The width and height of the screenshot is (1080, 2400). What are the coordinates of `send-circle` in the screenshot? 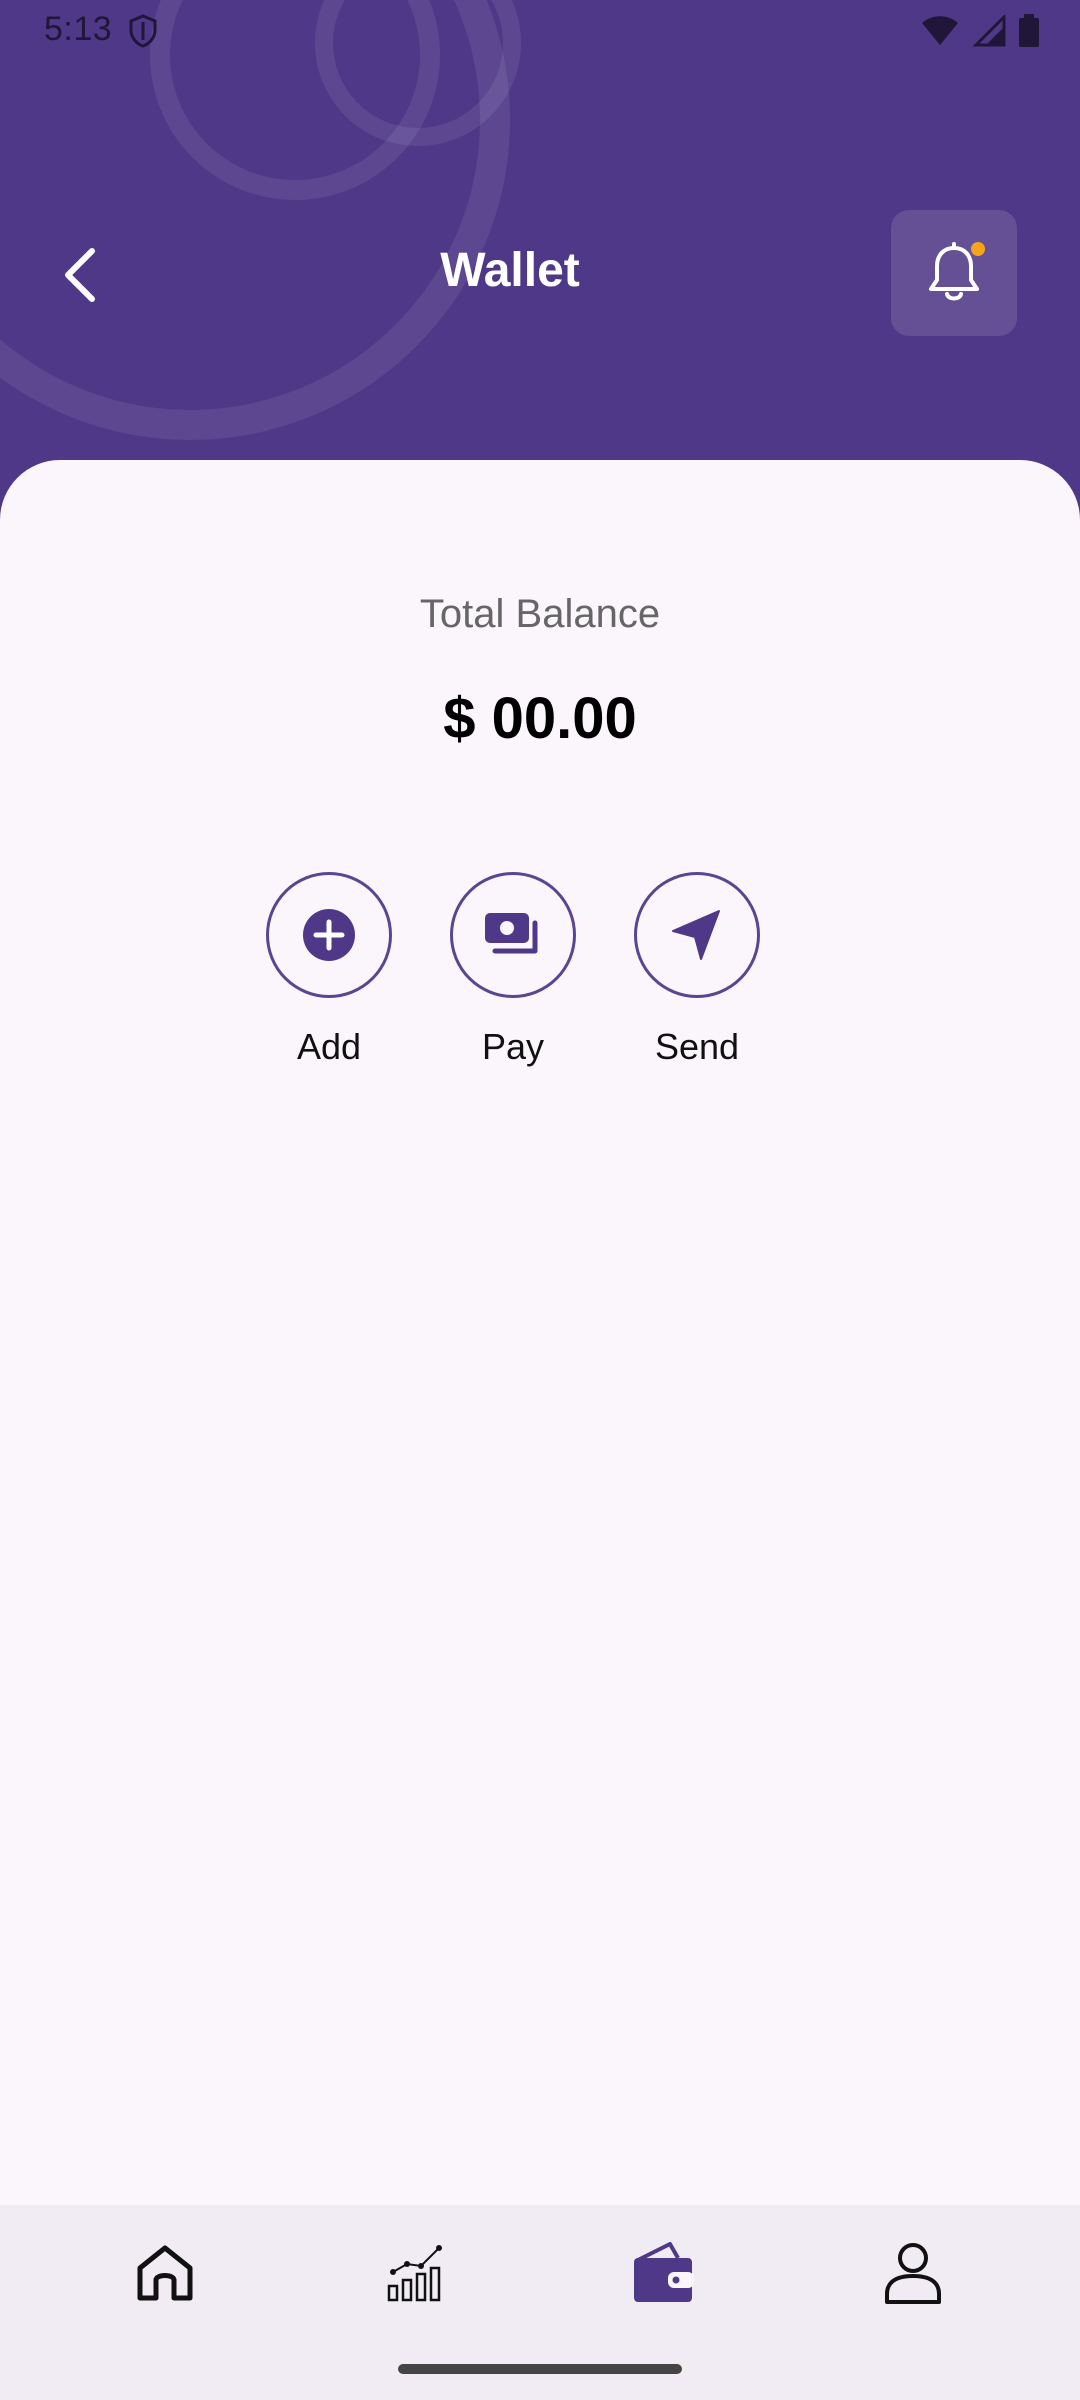 It's located at (697, 935).